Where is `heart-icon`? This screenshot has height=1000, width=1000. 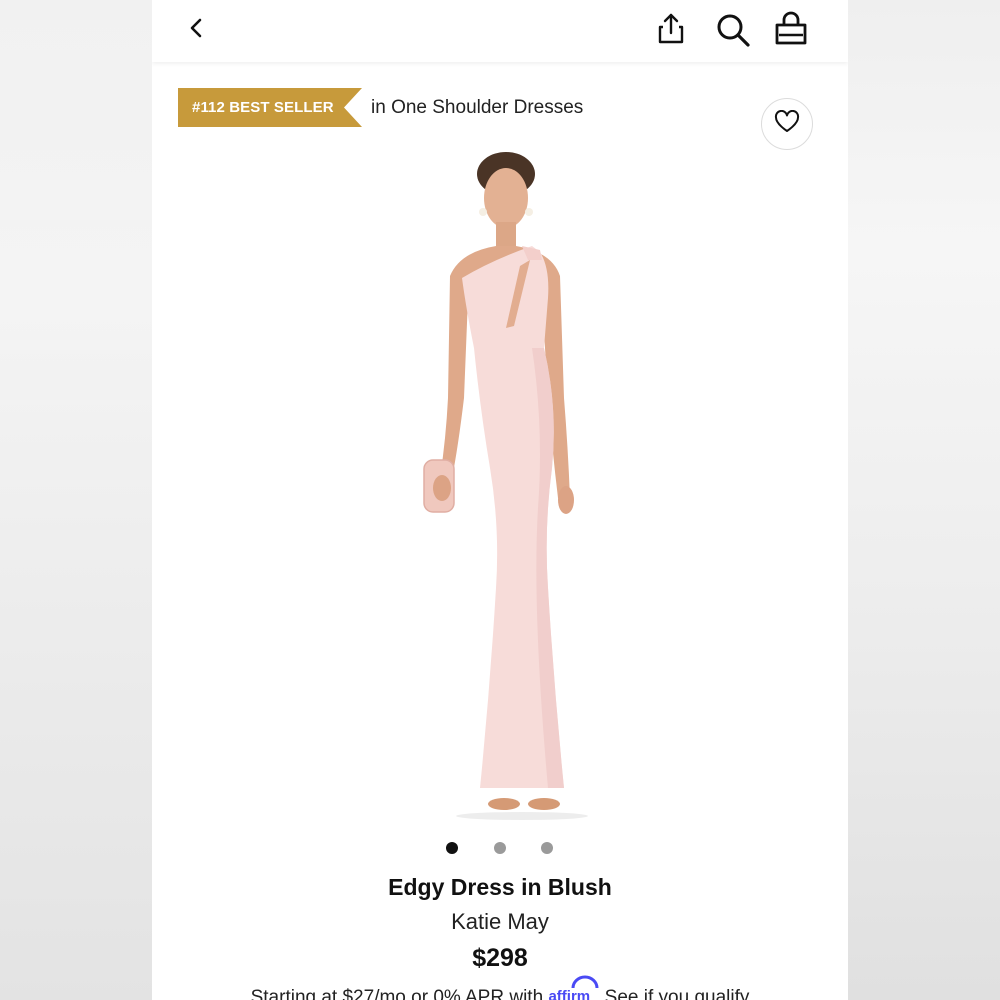
heart-icon is located at coordinates (787, 124).